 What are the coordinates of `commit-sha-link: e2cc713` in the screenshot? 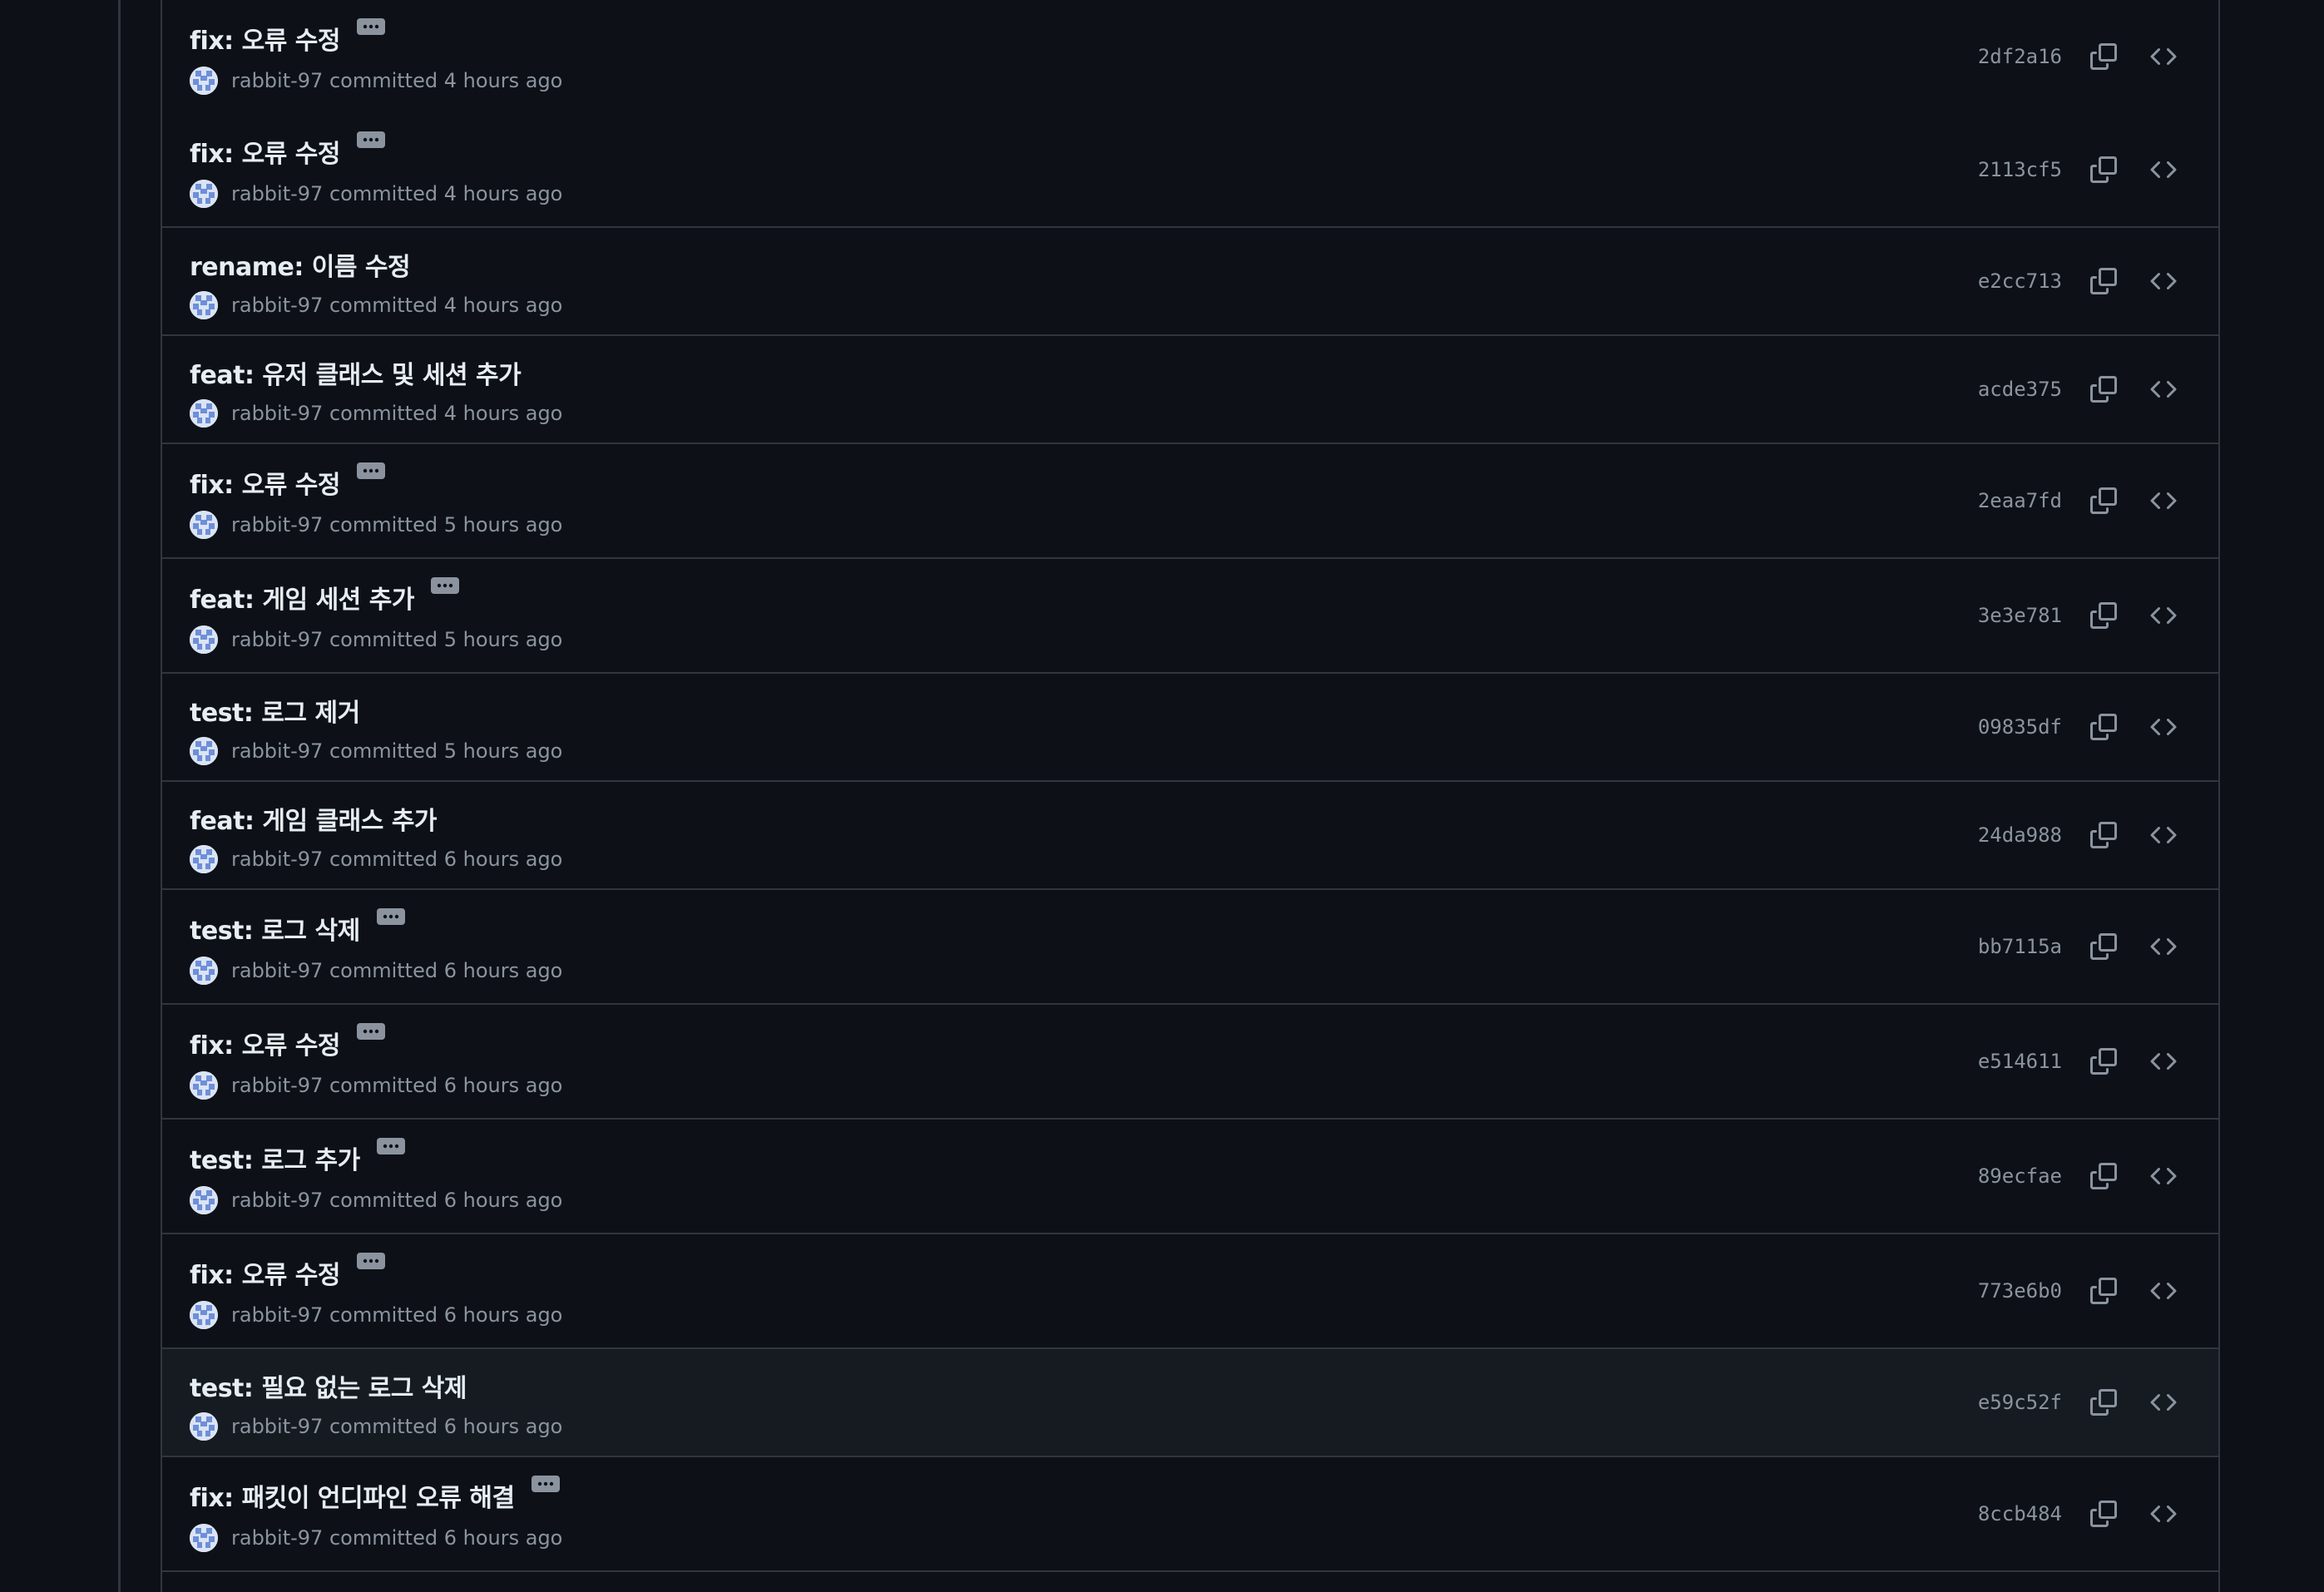 It's located at (2012, 281).